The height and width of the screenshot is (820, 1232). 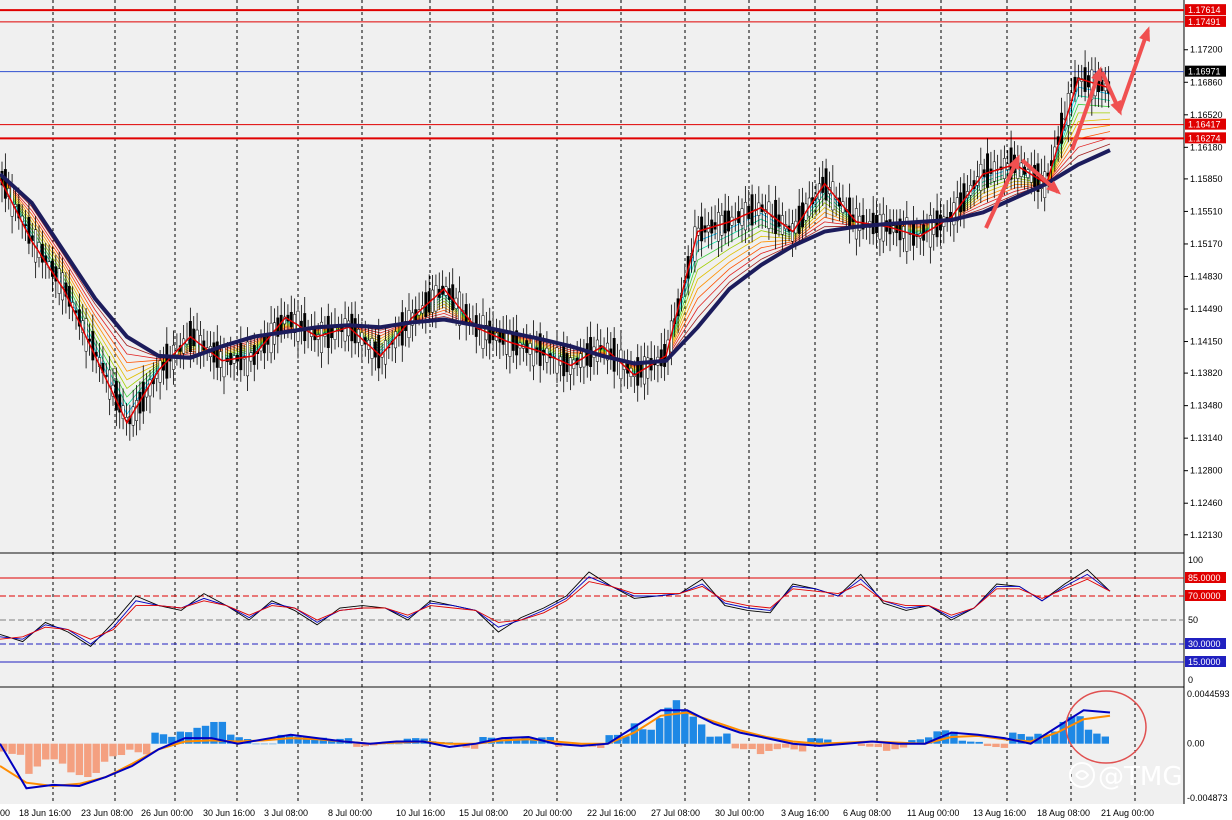 I want to click on x-tick-label: 18 Jun 16:00, so click(x=45, y=813).